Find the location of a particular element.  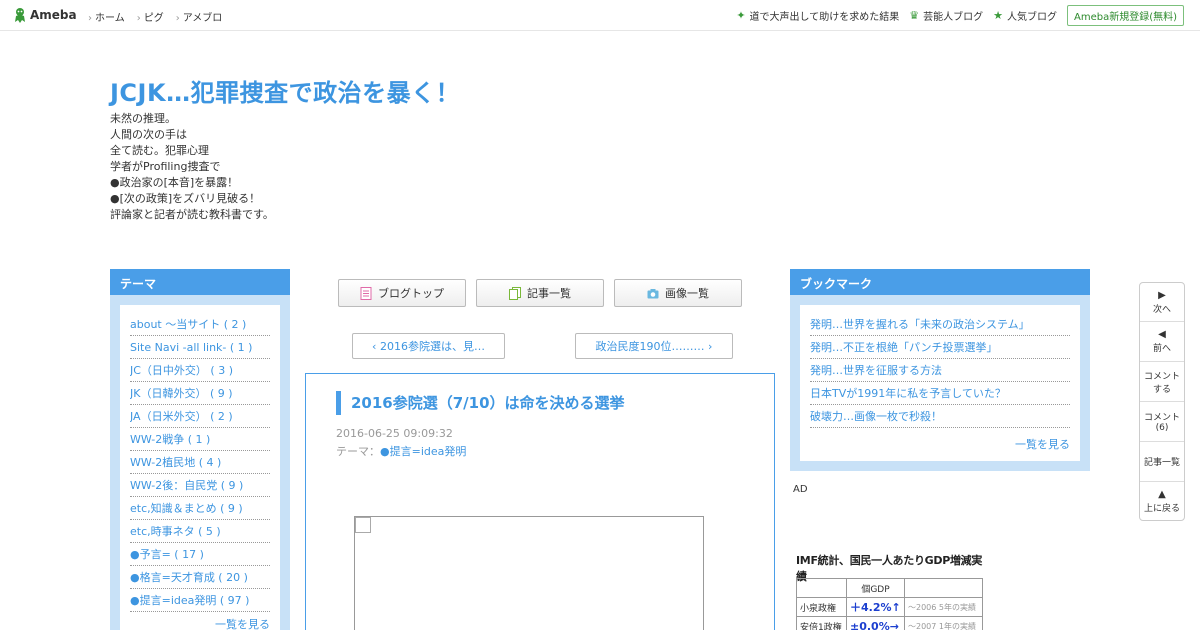

theme-item: etc,知識＆まとめ ( 9 ) is located at coordinates (200, 508).